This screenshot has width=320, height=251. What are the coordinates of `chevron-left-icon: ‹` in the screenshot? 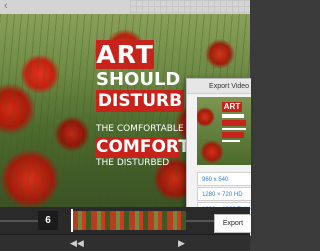 It's located at (10, 6).